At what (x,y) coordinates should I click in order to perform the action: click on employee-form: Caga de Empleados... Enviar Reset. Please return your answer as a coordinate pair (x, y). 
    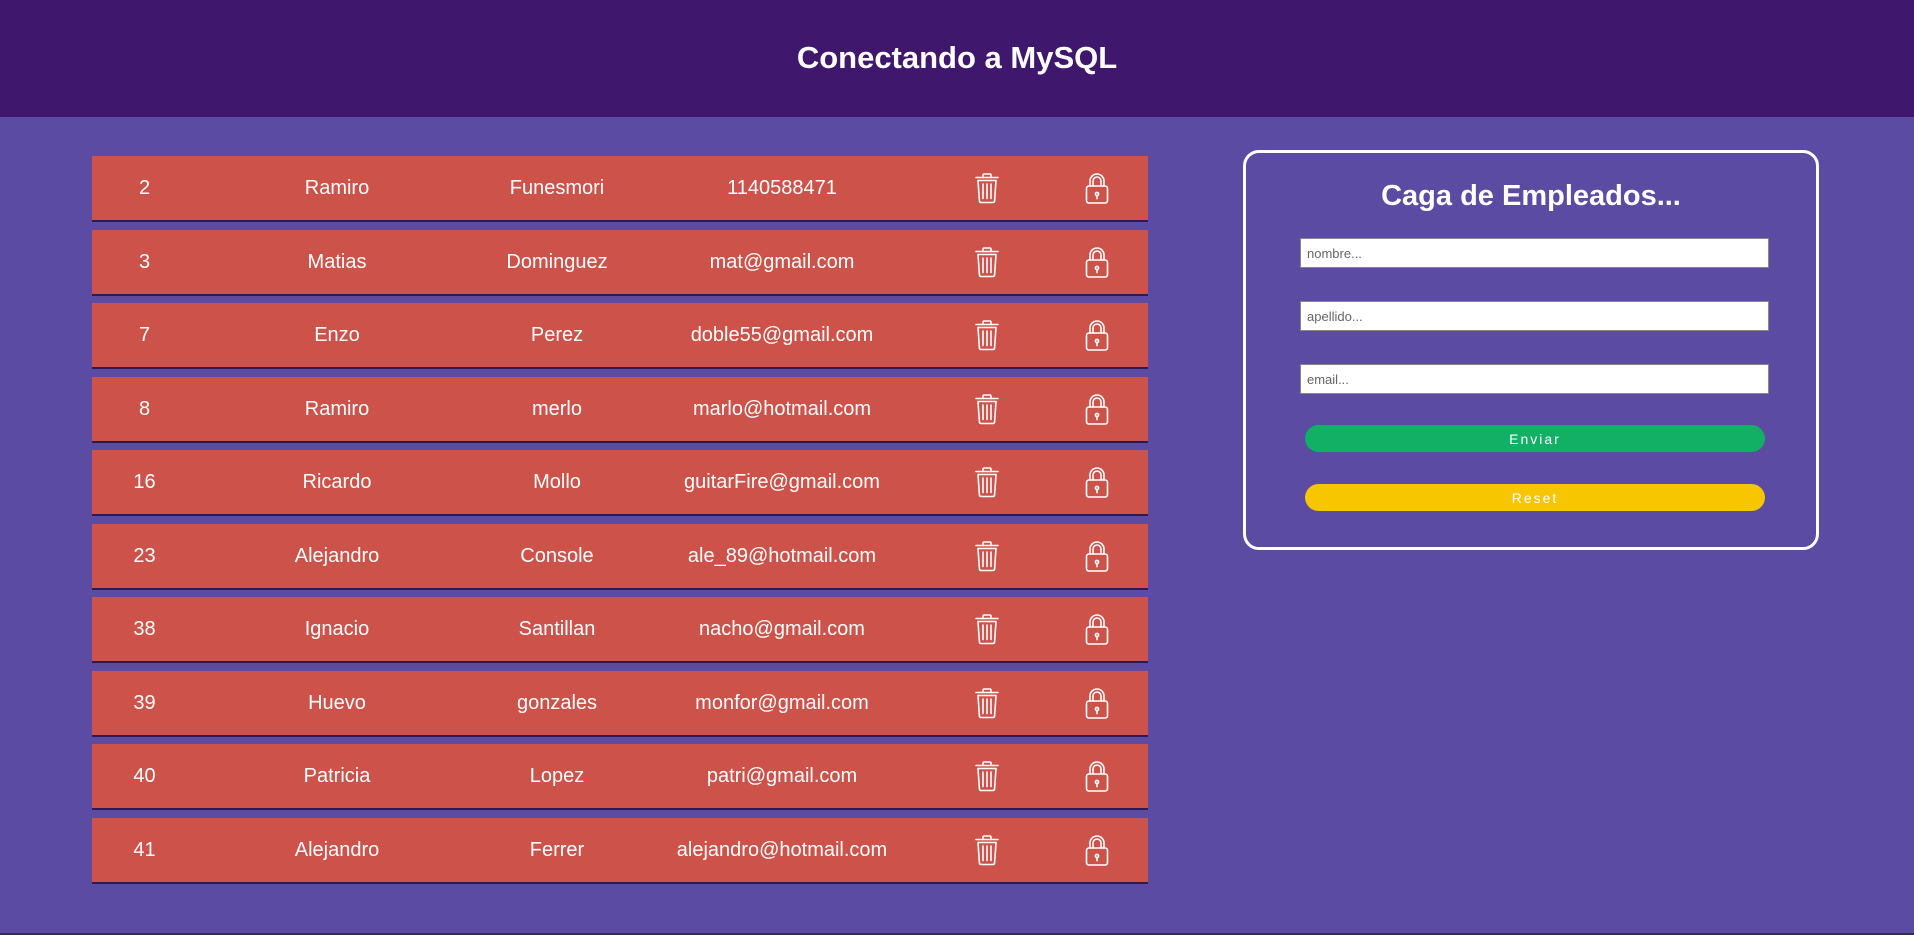
    Looking at the image, I should click on (1531, 350).